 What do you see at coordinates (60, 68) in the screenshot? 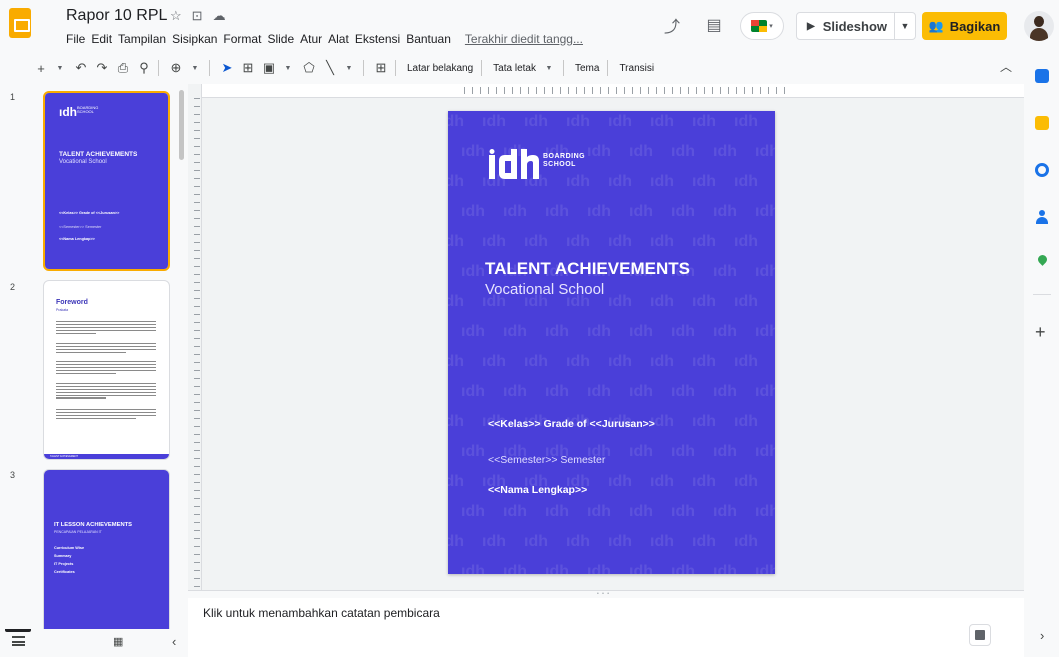
I see `new-slide-caret-icon: ▼` at bounding box center [60, 68].